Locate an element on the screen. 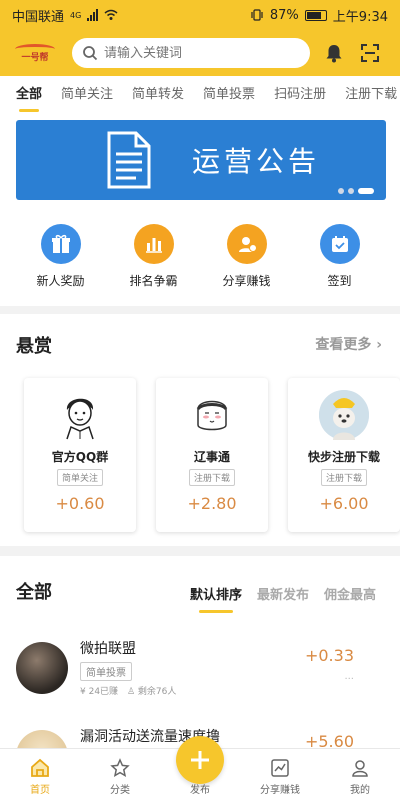 The height and width of the screenshot is (800, 400). view-more-label: 查看更多 is located at coordinates (343, 345).